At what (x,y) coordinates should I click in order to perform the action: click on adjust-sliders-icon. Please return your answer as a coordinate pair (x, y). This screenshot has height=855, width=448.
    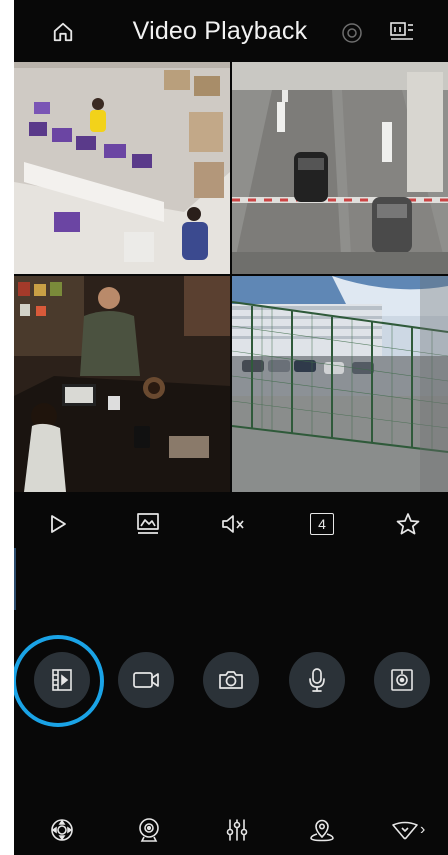
    Looking at the image, I should click on (237, 830).